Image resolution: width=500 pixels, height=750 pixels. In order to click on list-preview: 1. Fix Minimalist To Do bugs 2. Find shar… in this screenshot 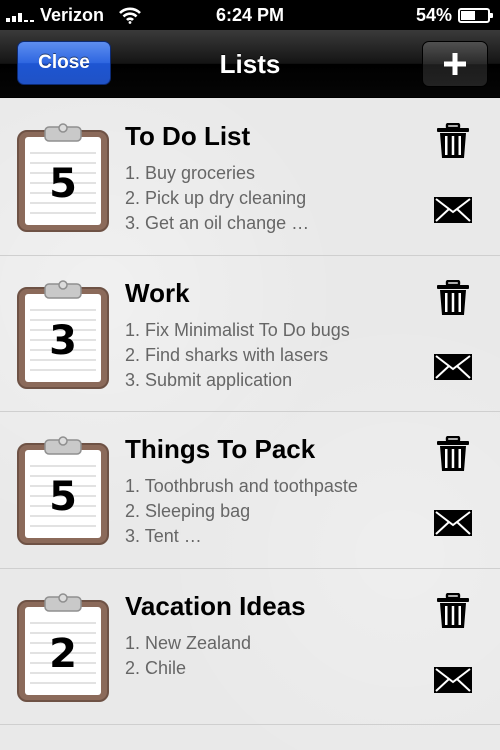, I will do `click(270, 355)`.